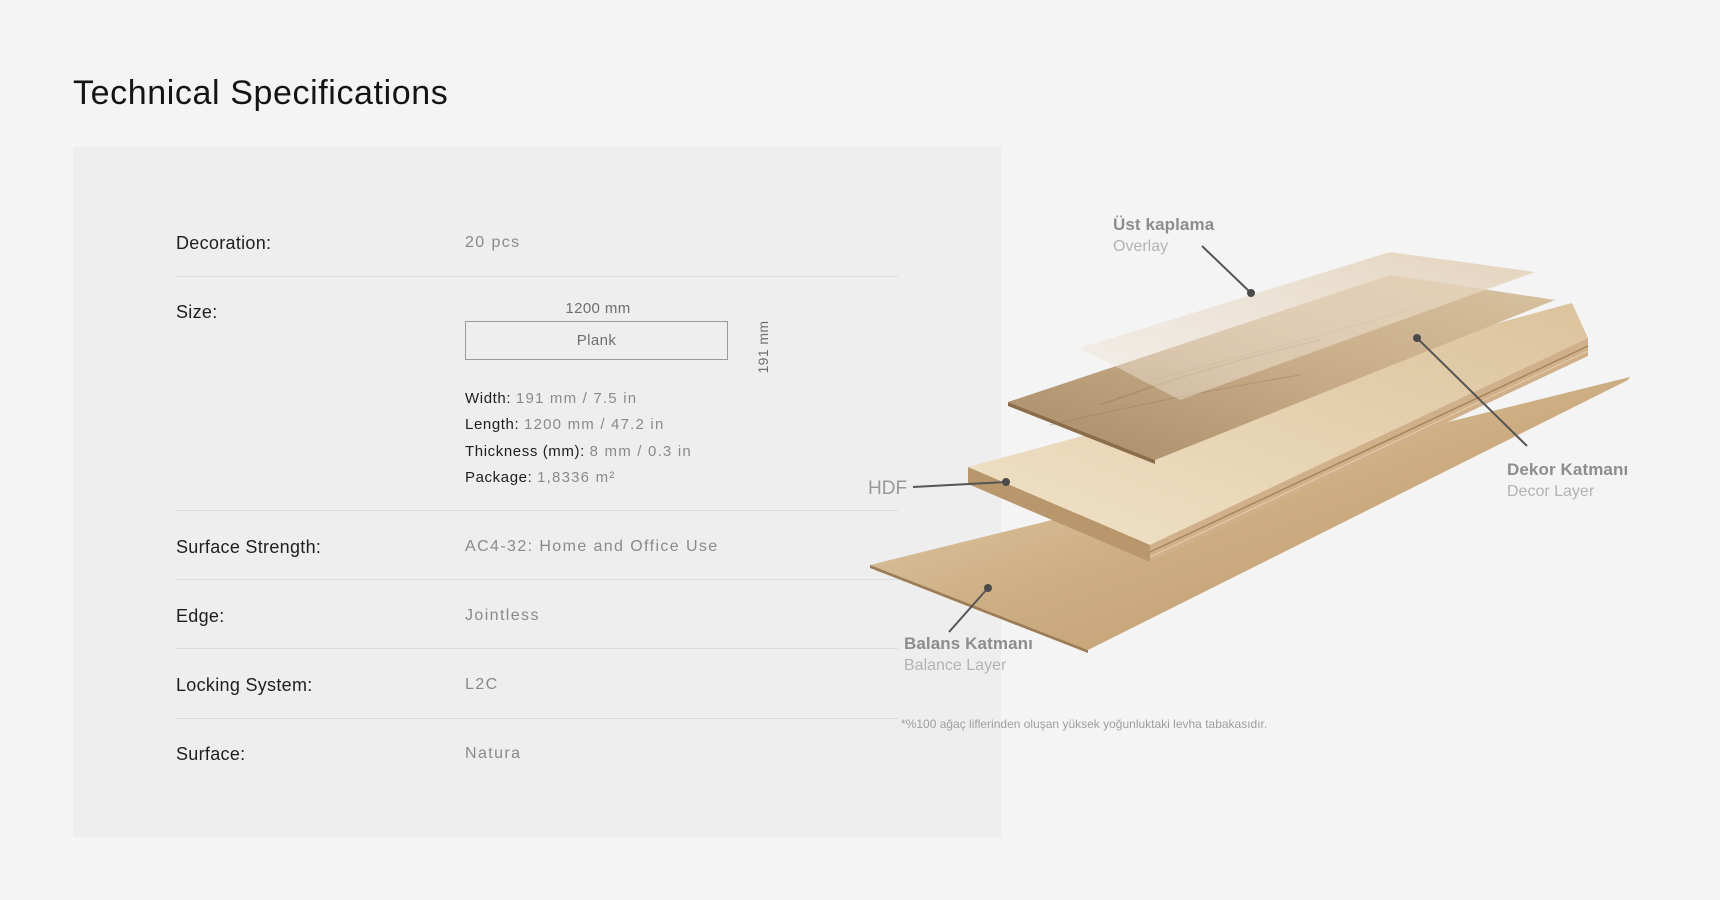  I want to click on size-detail-key: Thickness (mm):, so click(525, 451).